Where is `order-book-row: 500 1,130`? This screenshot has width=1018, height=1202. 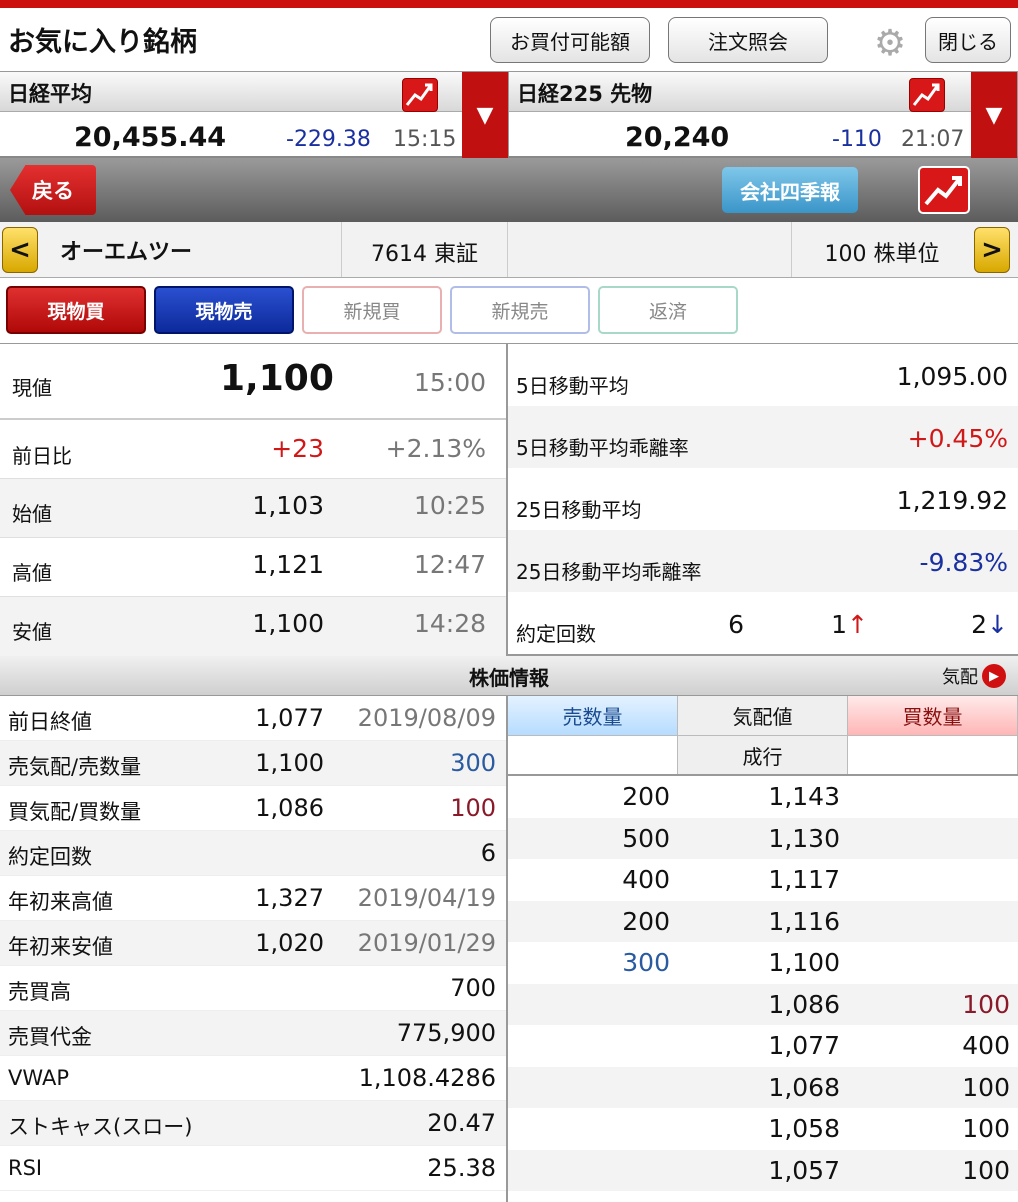 order-book-row: 500 1,130 is located at coordinates (763, 838).